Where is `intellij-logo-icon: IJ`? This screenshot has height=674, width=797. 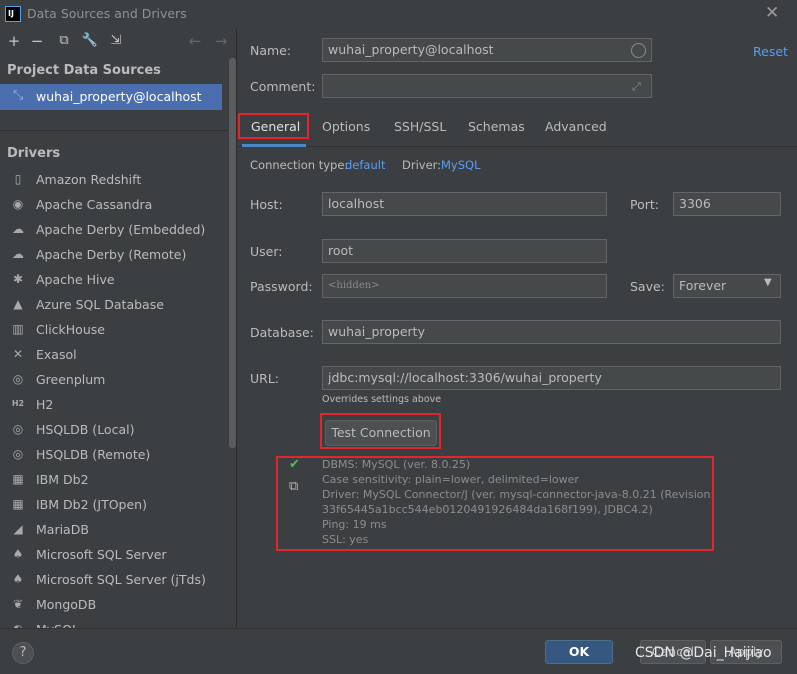 intellij-logo-icon: IJ is located at coordinates (13, 14).